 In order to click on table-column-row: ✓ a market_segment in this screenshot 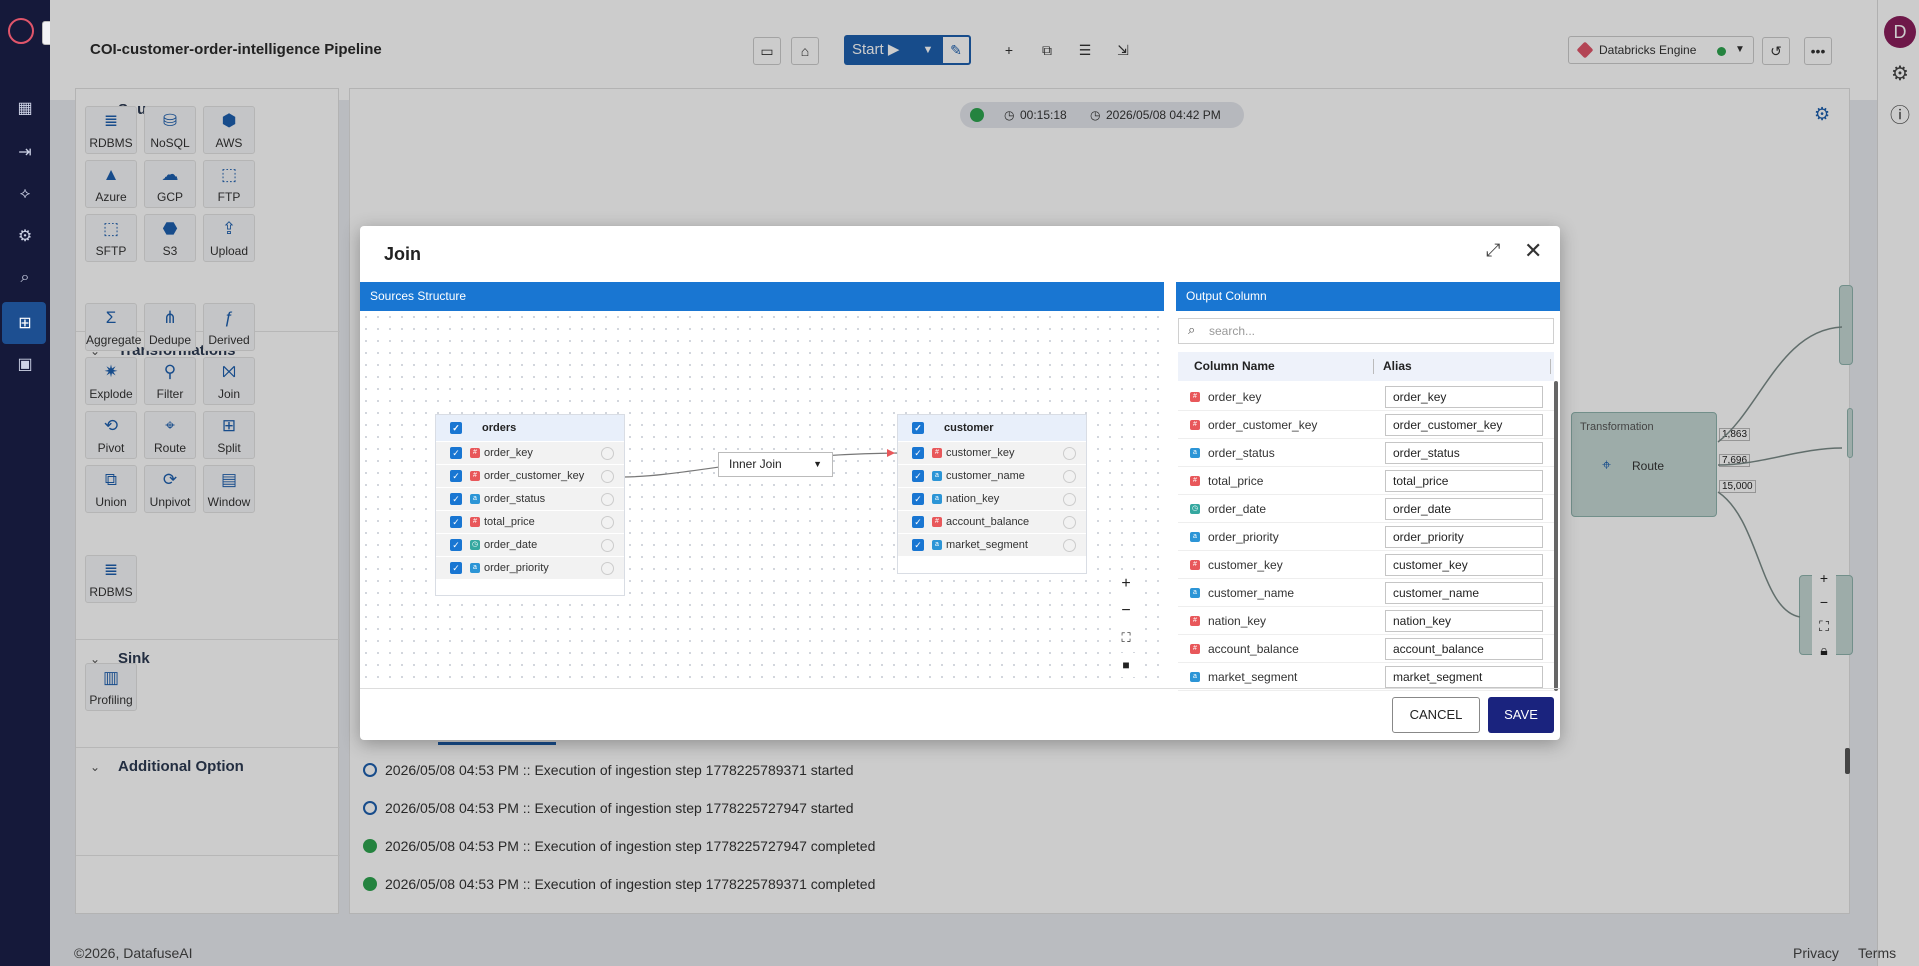, I will do `click(992, 544)`.